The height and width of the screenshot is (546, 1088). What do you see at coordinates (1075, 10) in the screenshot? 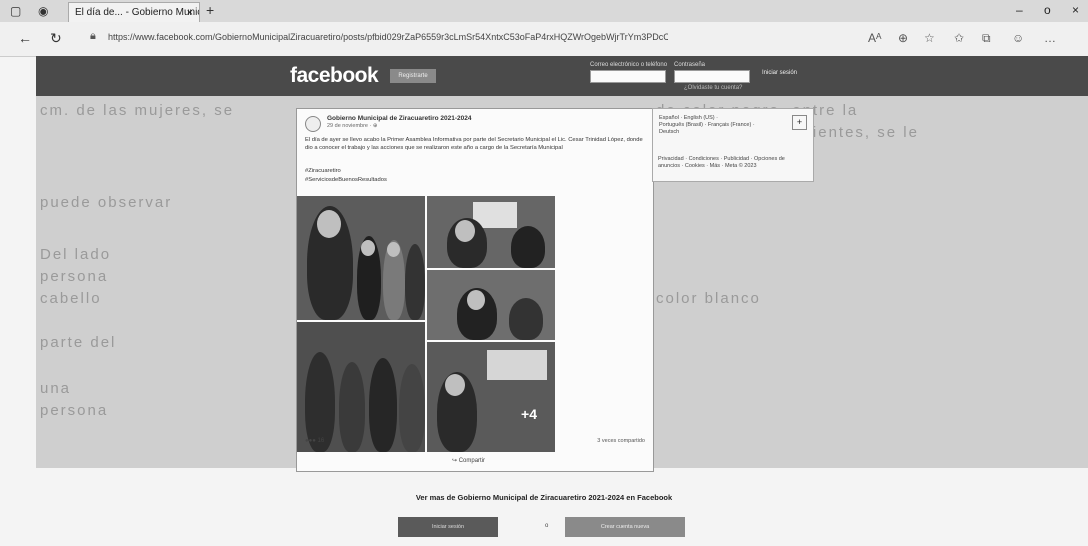
I see `close-window-button: ×` at bounding box center [1075, 10].